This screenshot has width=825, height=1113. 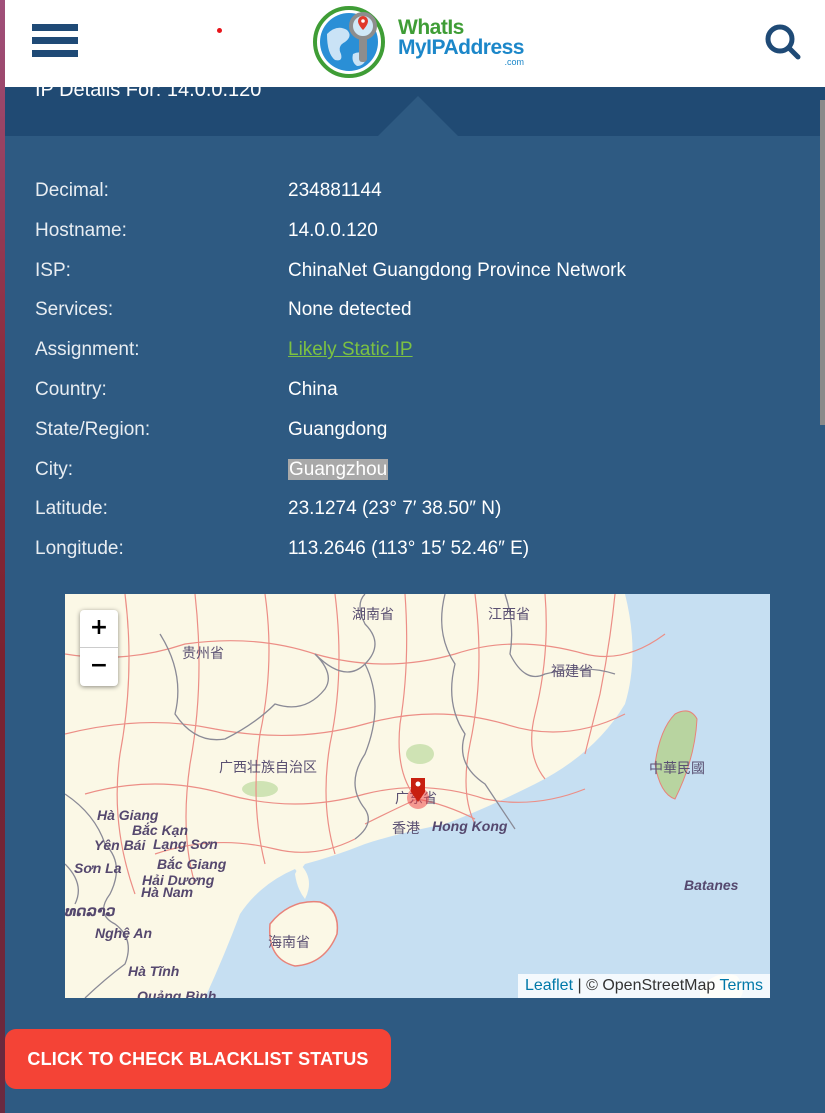 What do you see at coordinates (415, 234) in the screenshot?
I see `row-hostname: Hostname: 14.0.0.120` at bounding box center [415, 234].